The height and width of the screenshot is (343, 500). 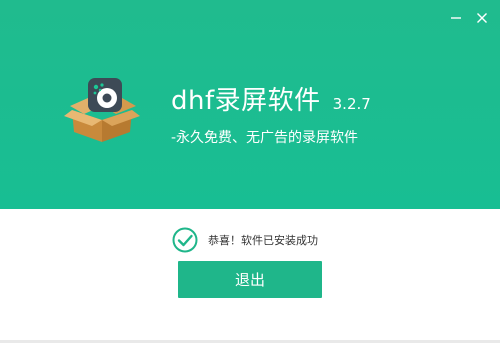 What do you see at coordinates (263, 240) in the screenshot?
I see `status-message: 恭喜！软件已安装成功` at bounding box center [263, 240].